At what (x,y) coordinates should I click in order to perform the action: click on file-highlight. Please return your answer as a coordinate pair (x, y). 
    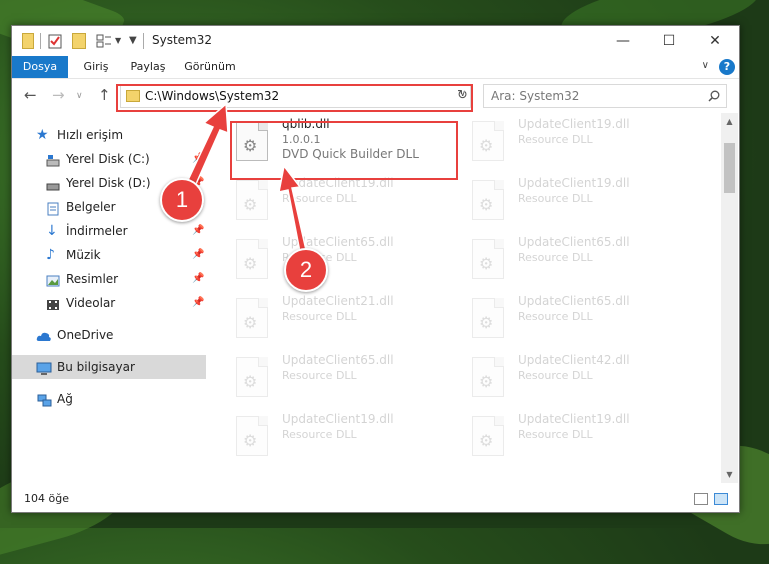
    Looking at the image, I should click on (344, 150).